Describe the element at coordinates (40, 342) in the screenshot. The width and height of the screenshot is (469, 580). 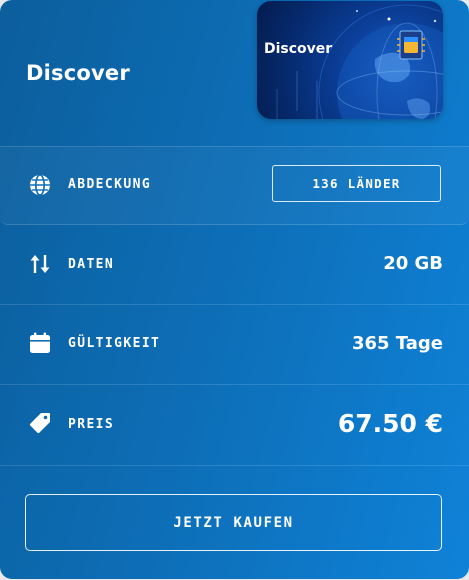
I see `calendar-icon` at that location.